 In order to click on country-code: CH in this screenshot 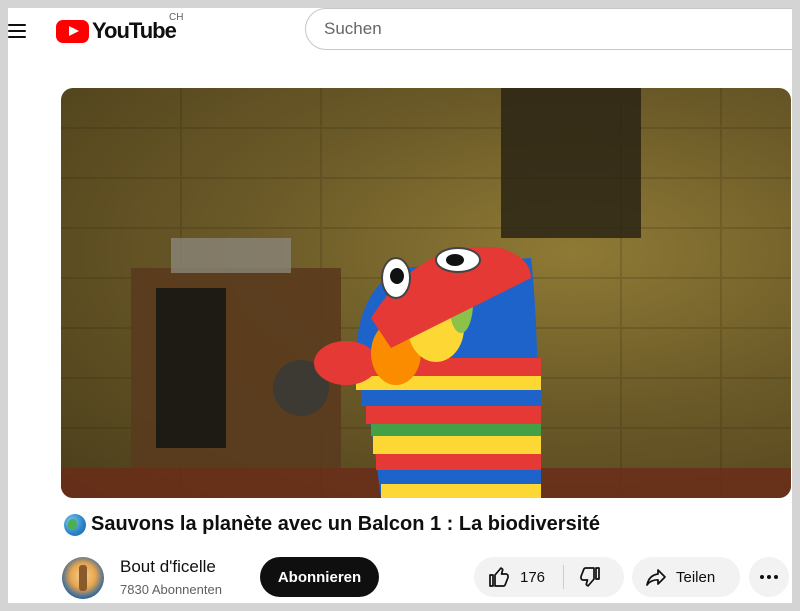, I will do `click(176, 17)`.